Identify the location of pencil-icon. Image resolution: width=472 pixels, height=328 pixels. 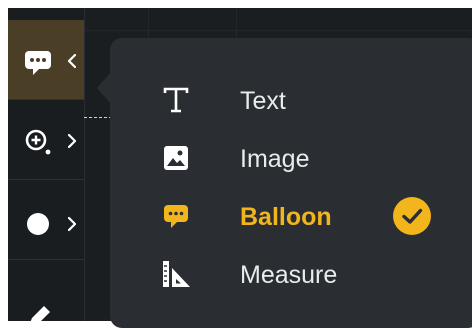
(40, 313).